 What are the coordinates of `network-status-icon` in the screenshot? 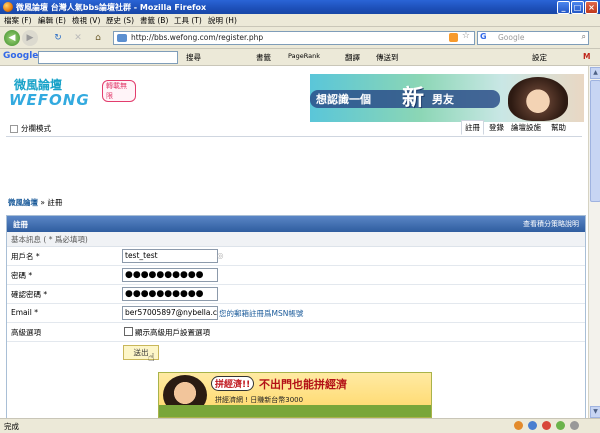 It's located at (532, 425).